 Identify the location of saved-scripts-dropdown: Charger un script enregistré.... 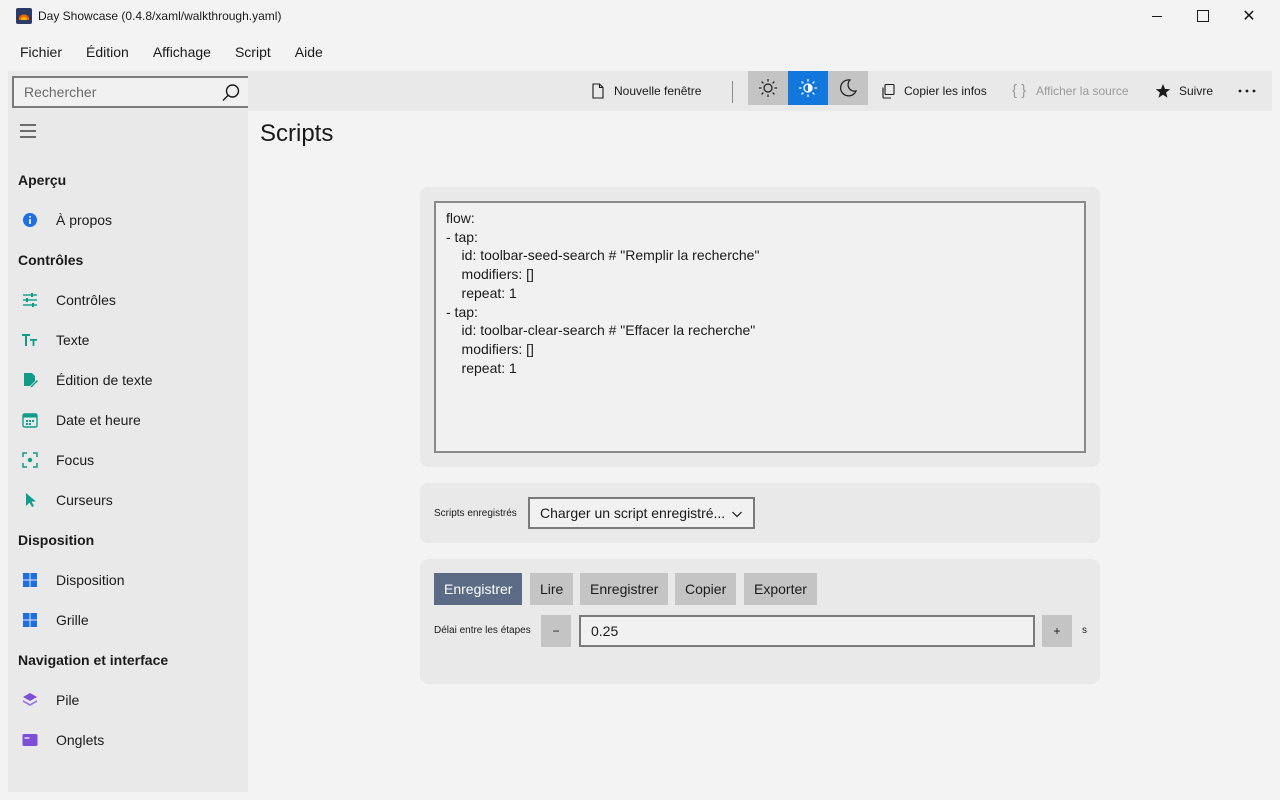
(641, 513).